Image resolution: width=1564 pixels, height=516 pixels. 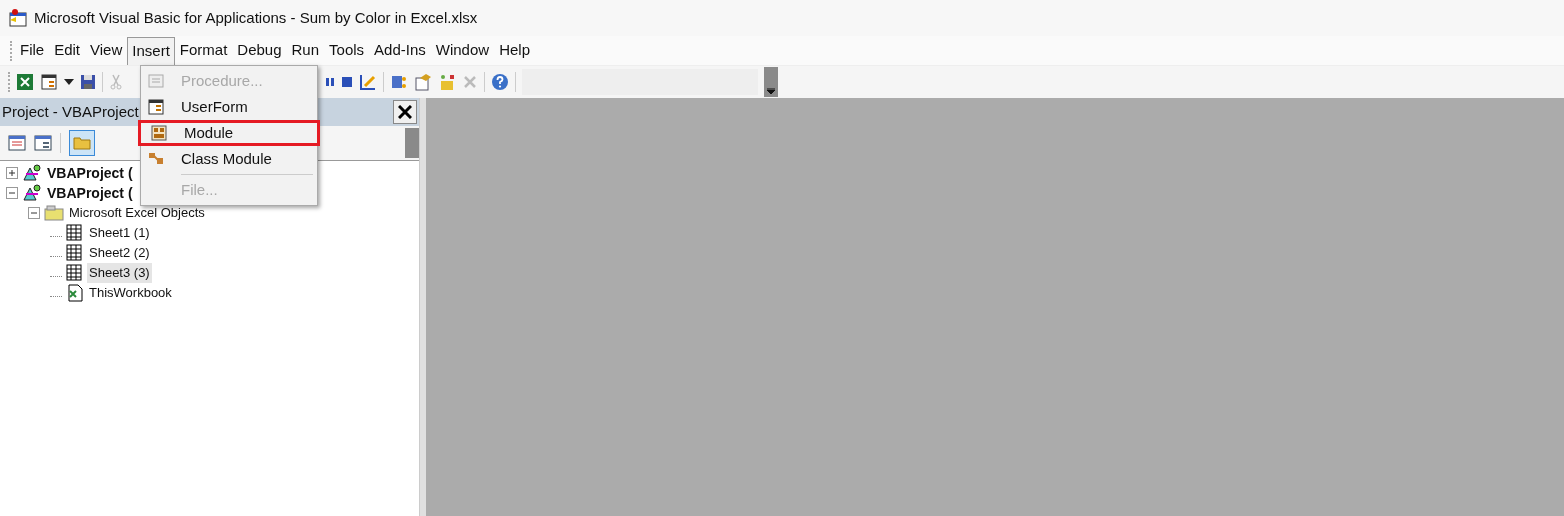 I want to click on toggle-folders-button, so click(x=82, y=143).